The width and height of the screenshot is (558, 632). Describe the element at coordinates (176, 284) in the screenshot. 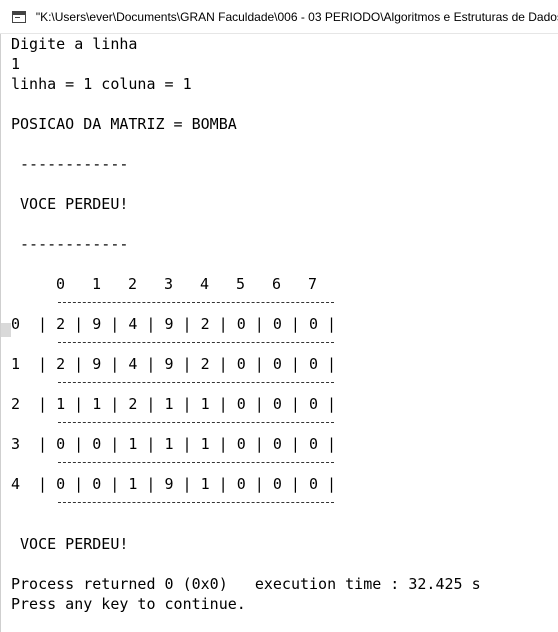

I see `matrix-column-headers: 0 1 2 3 4 5 6 7` at that location.